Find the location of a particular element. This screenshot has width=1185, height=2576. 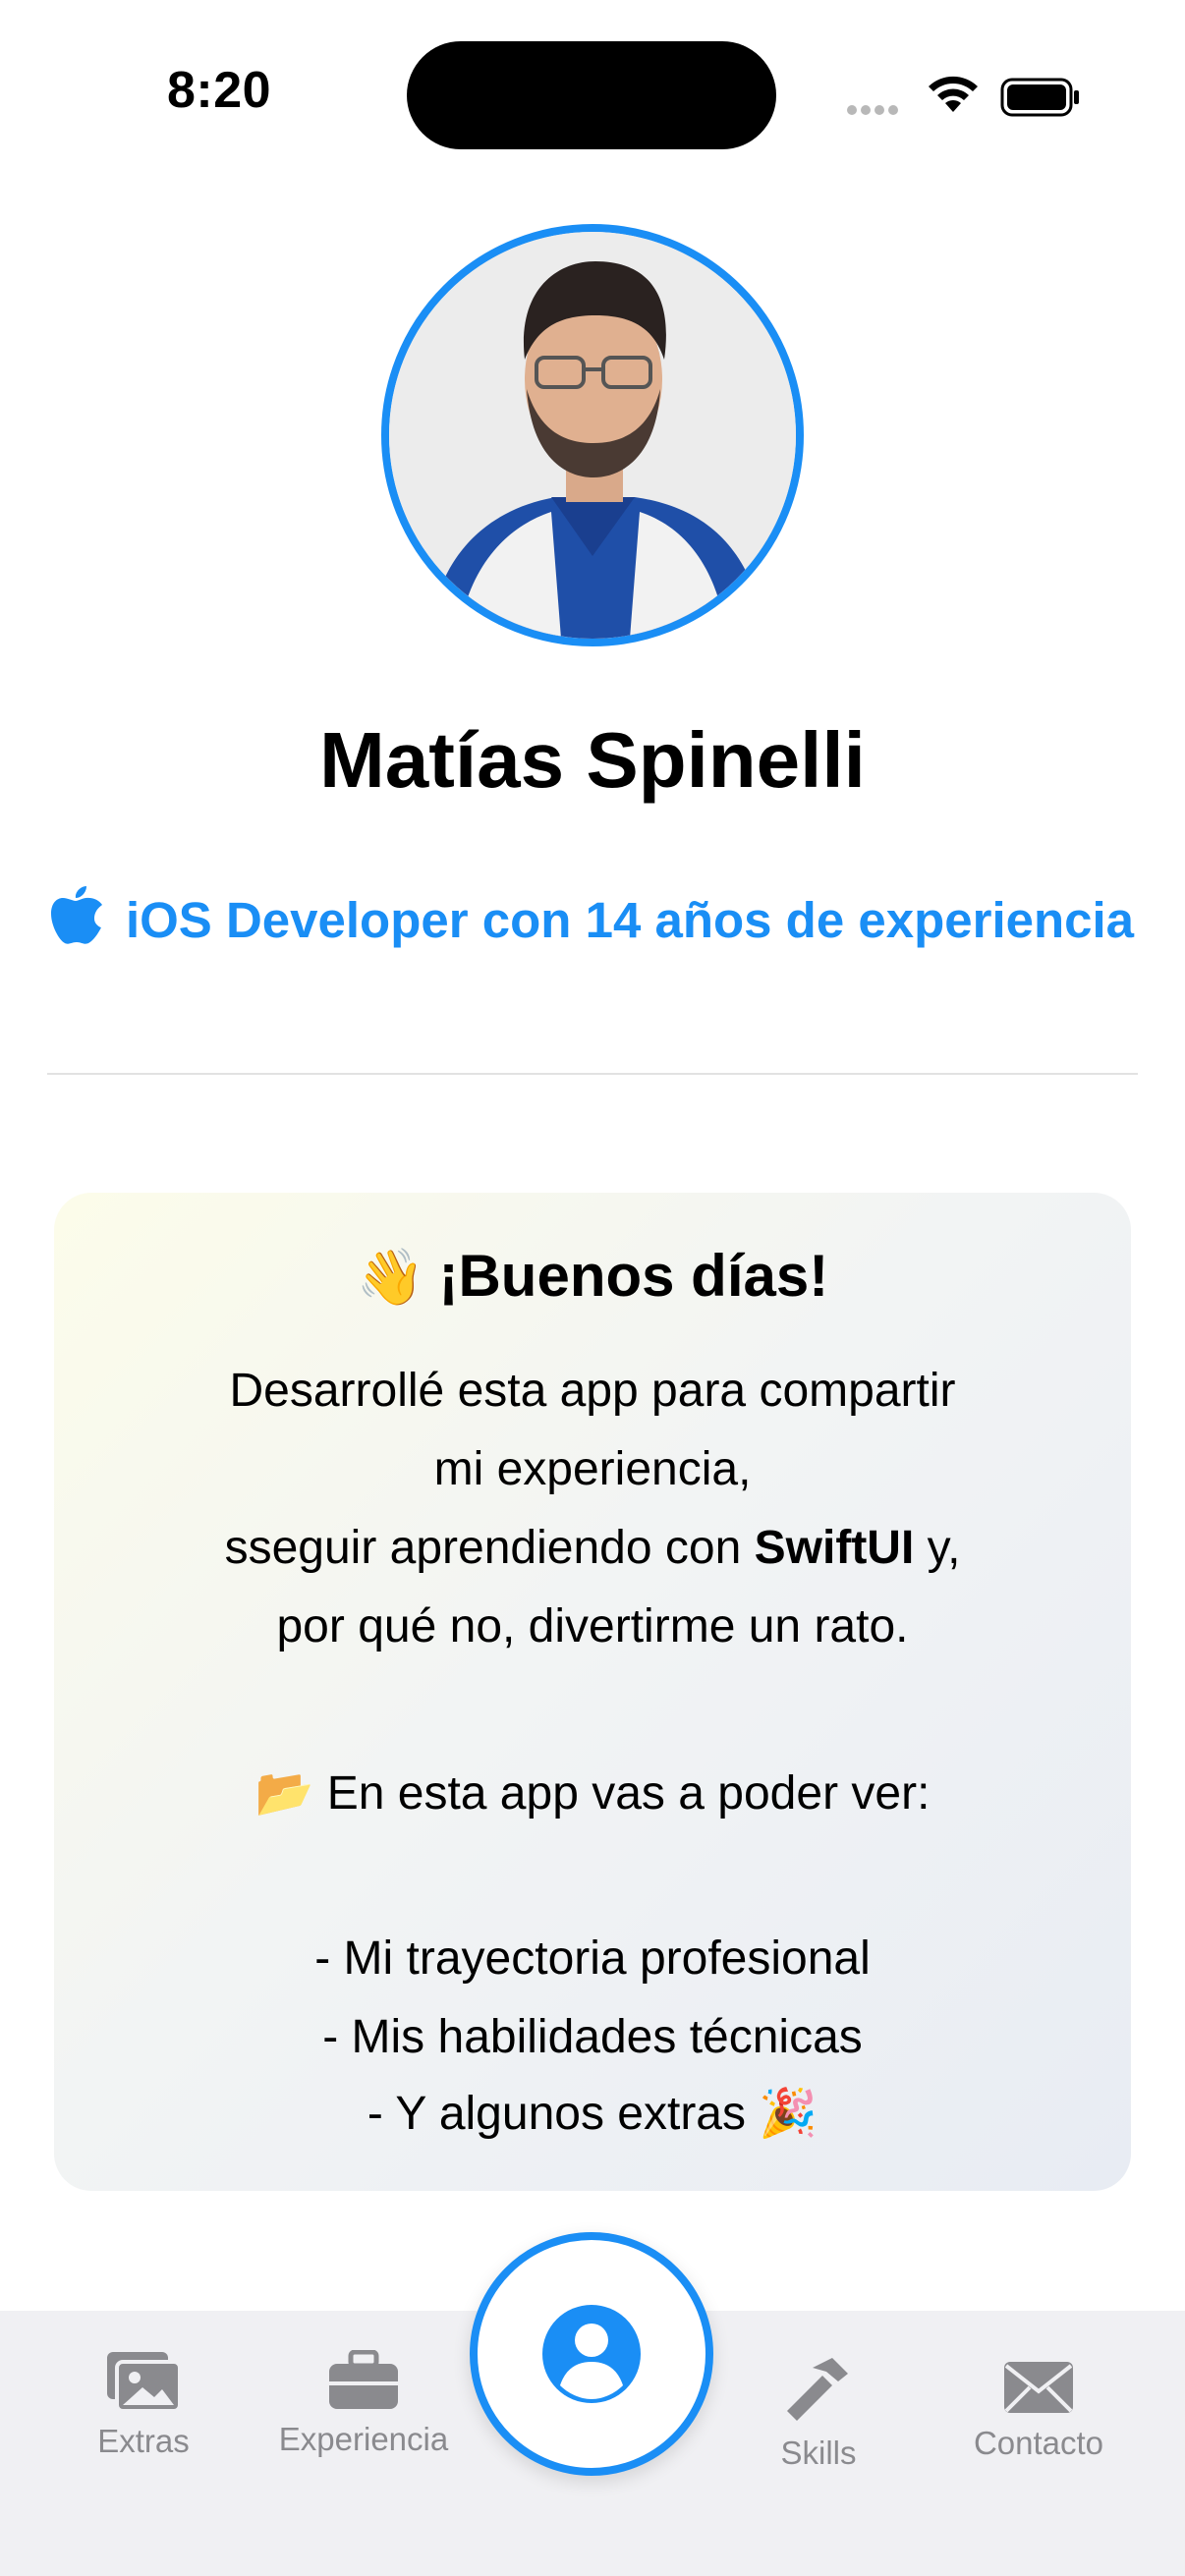

envelope-icon is located at coordinates (1038, 2387).